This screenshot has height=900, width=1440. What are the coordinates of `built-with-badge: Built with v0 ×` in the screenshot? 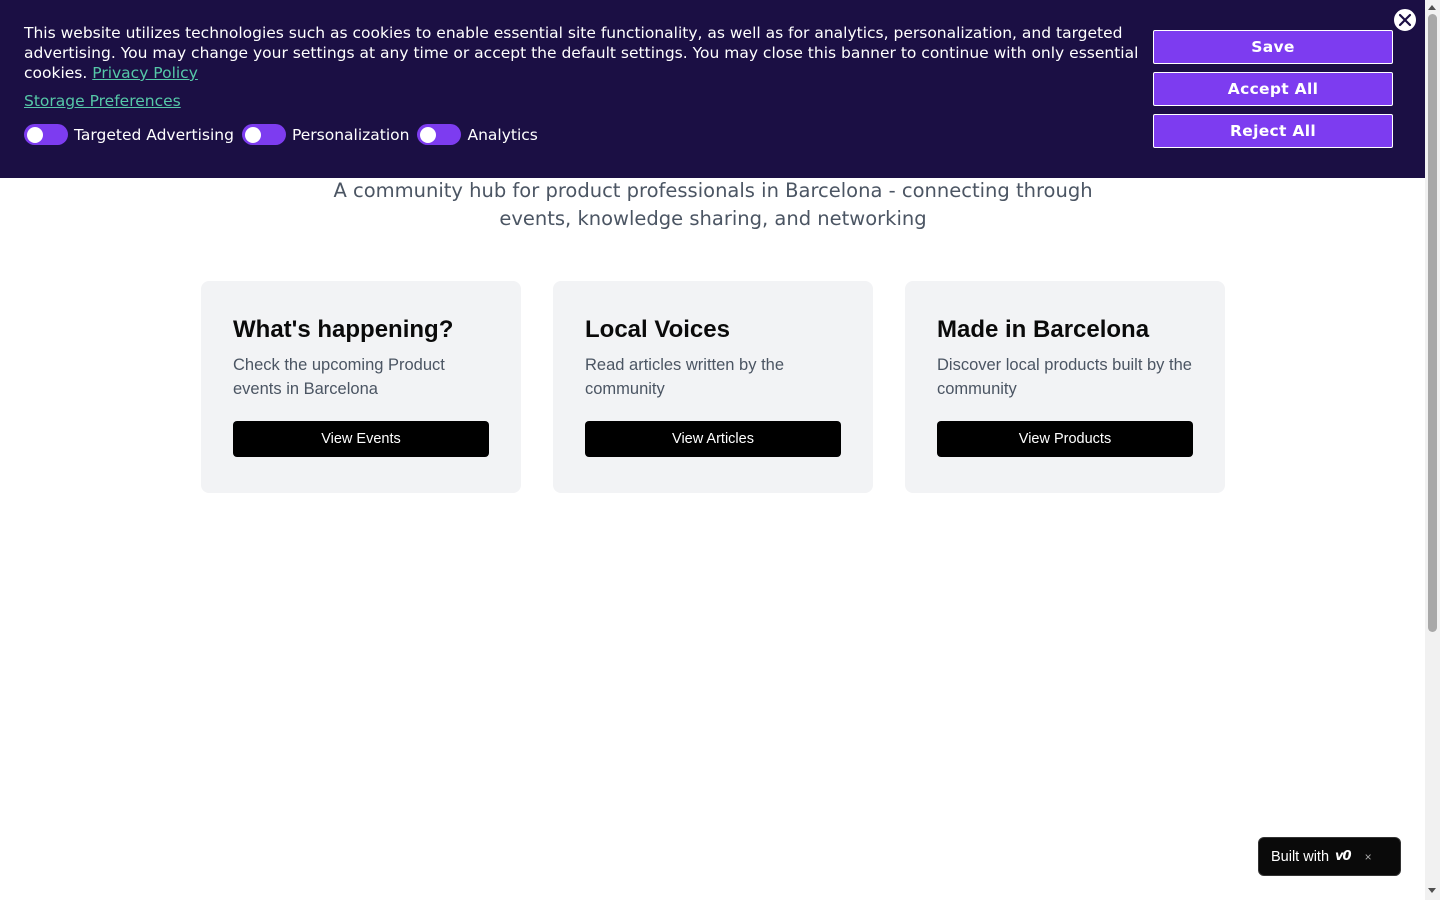 It's located at (1329, 856).